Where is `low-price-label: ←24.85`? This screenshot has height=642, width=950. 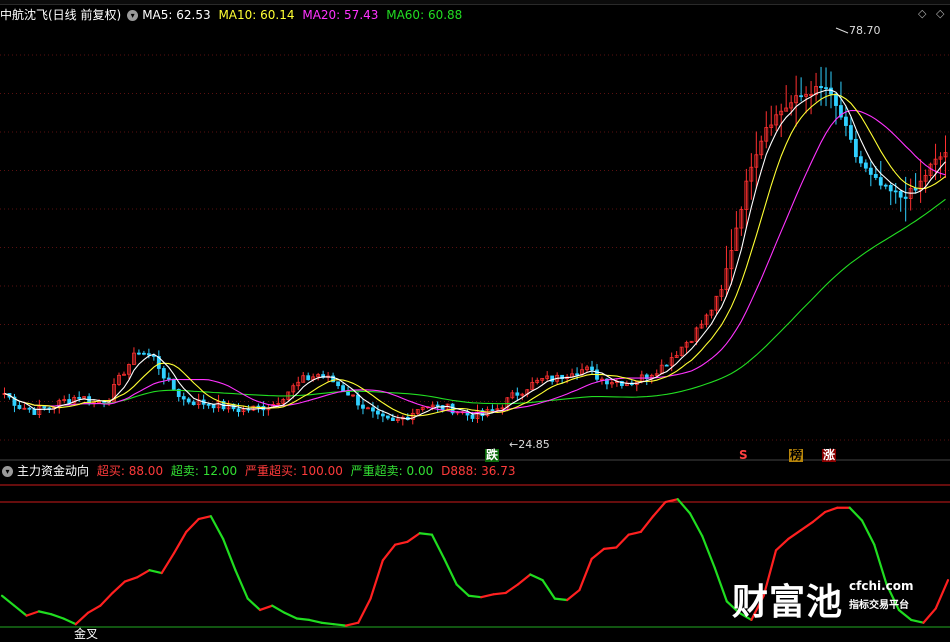
low-price-label: ←24.85 is located at coordinates (529, 444).